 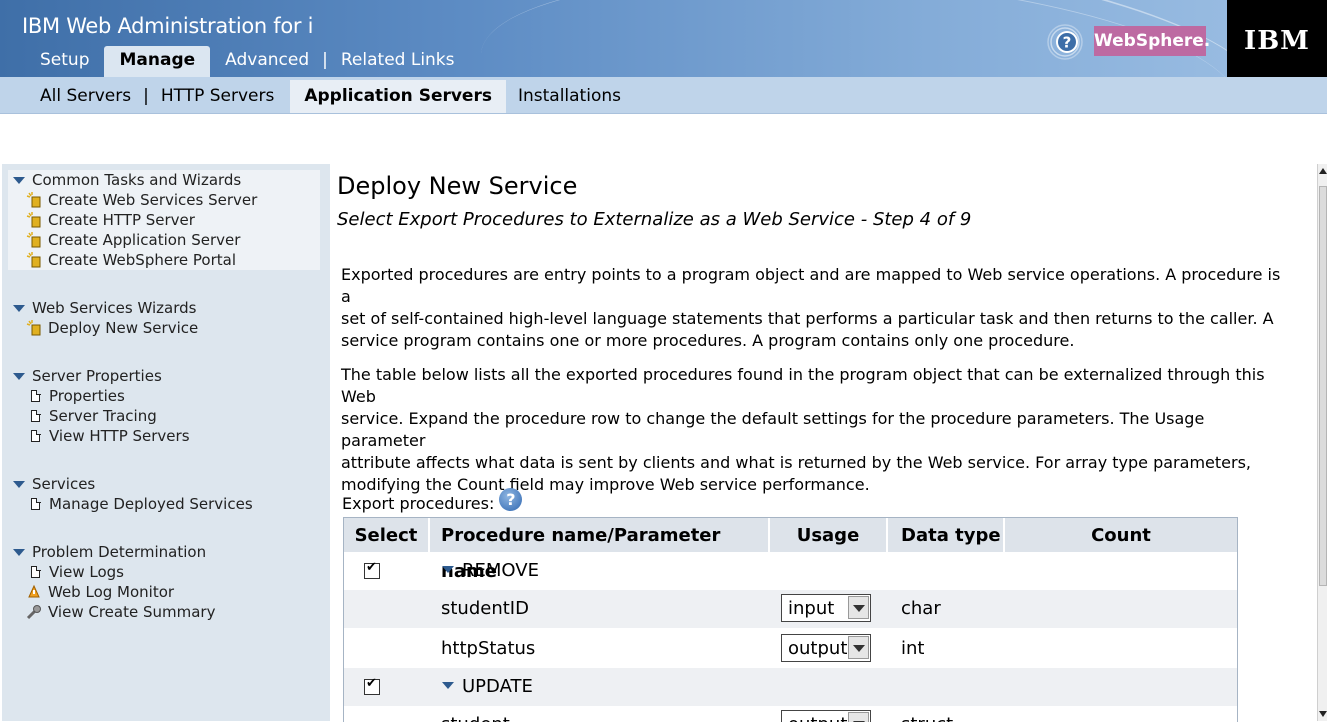 What do you see at coordinates (168, 26) in the screenshot?
I see `app-title: IBM Web Administration for i` at bounding box center [168, 26].